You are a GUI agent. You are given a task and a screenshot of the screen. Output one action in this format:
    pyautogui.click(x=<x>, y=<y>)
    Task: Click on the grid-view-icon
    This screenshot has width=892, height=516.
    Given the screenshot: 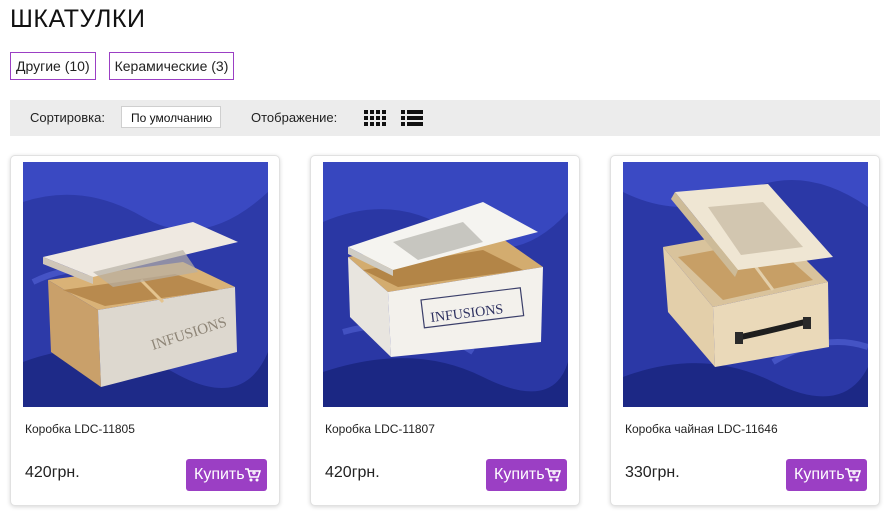 What is the action you would take?
    pyautogui.click(x=375, y=118)
    